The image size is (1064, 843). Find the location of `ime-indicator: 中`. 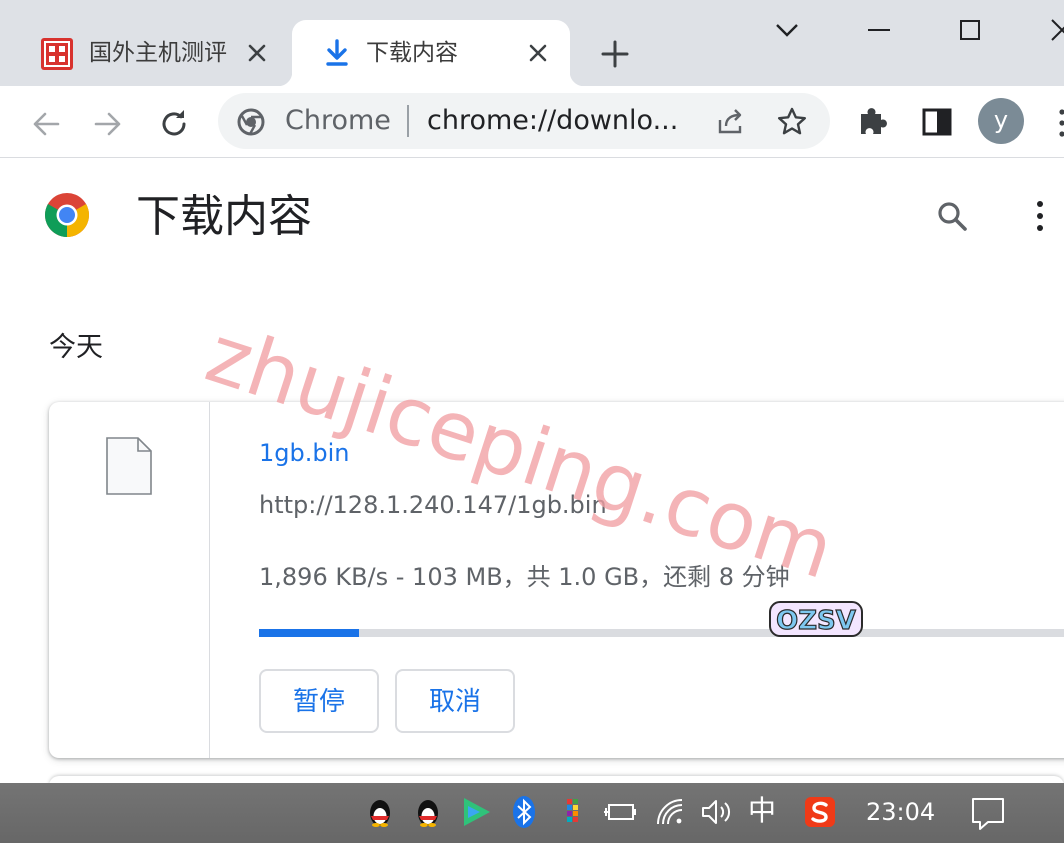

ime-indicator: 中 is located at coordinates (762, 811).